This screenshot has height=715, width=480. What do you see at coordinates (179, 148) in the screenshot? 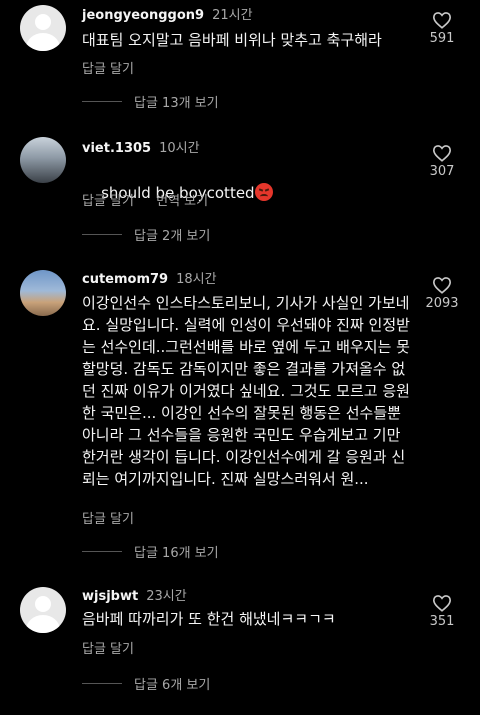
I see `timestamp: 10시간` at bounding box center [179, 148].